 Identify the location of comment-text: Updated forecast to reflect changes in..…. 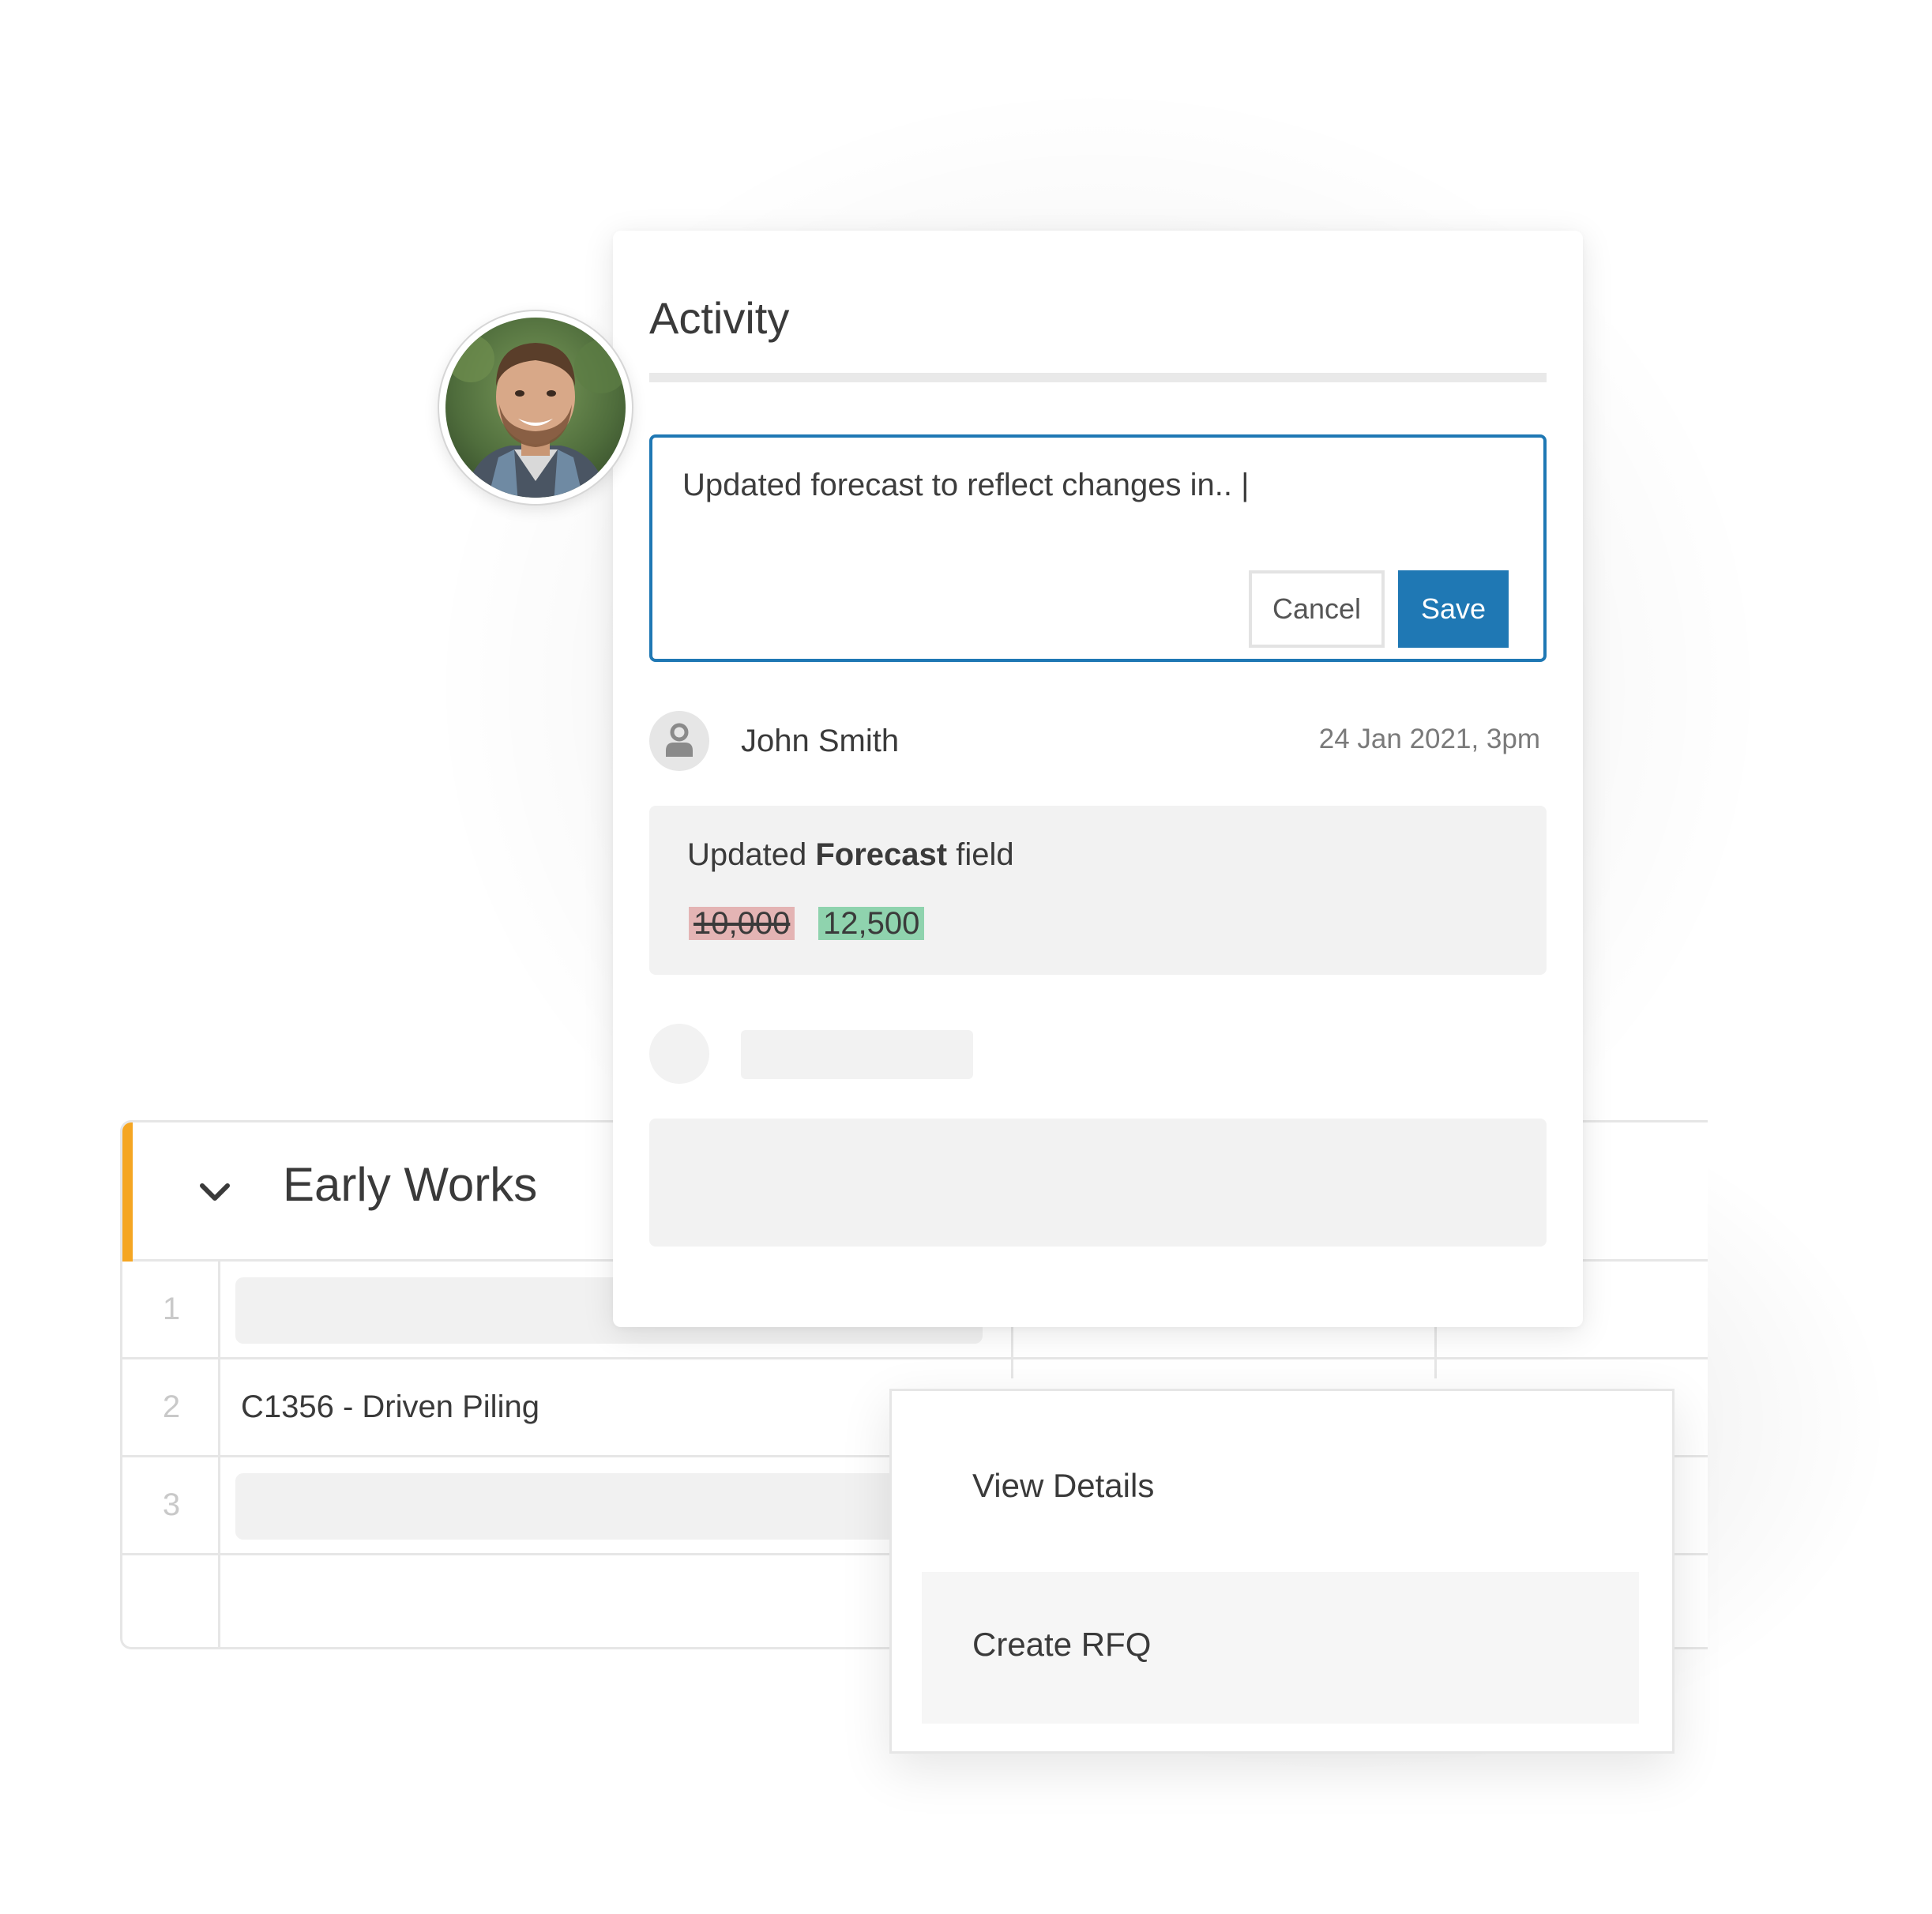
(965, 485).